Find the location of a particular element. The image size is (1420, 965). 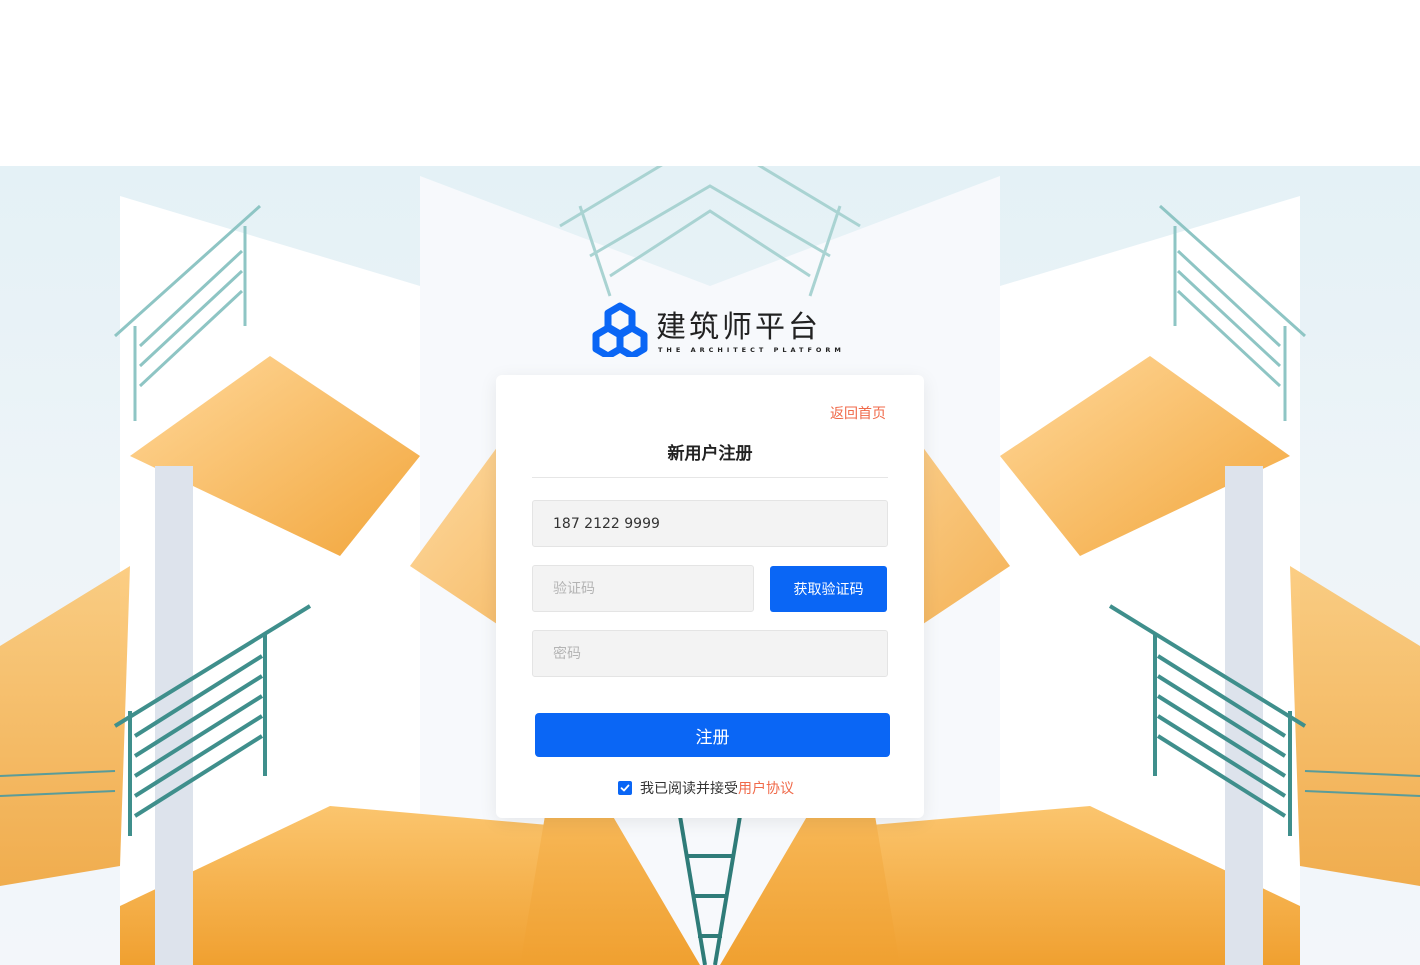

verification-code-field is located at coordinates (643, 588).